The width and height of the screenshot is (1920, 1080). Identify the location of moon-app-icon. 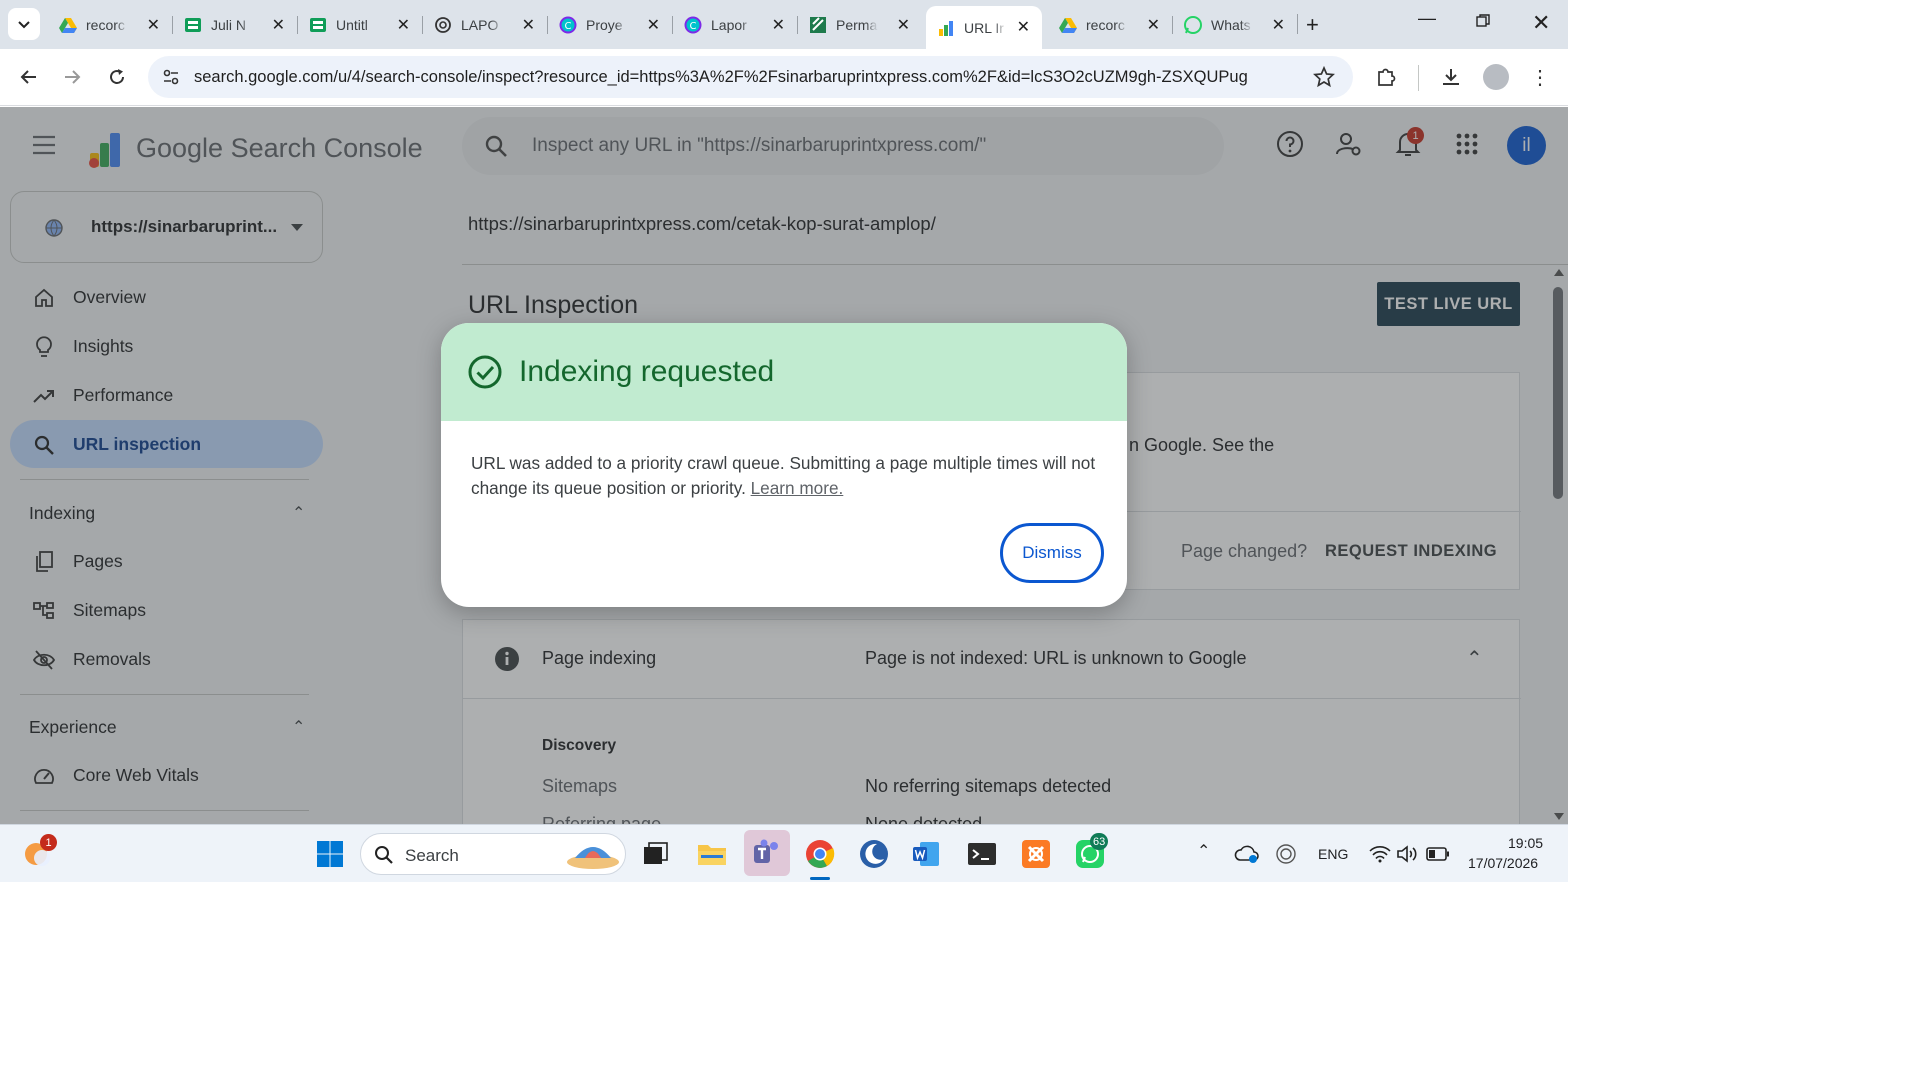
(874, 854).